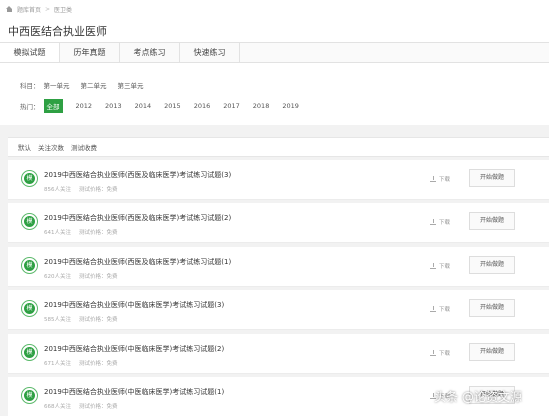 This screenshot has width=549, height=416. I want to click on breadcrumb: 题库首页 > 医卫类, so click(274, 9).